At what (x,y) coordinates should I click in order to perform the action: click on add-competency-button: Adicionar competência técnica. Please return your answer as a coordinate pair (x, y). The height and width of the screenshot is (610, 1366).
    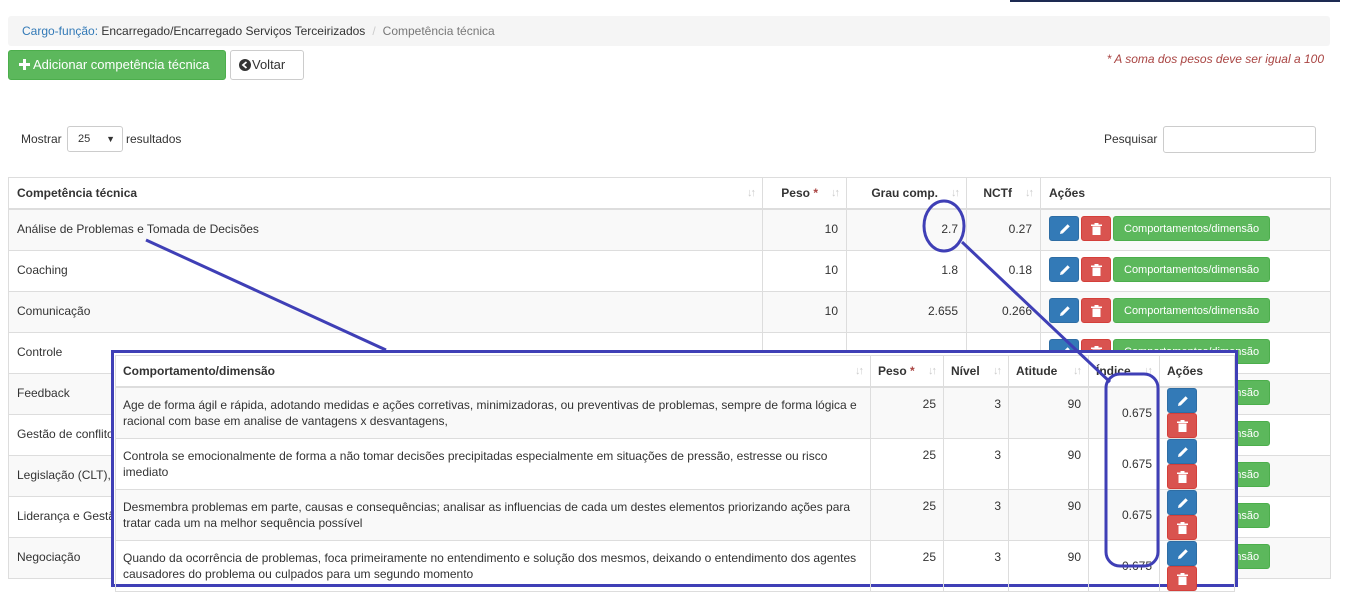
    Looking at the image, I should click on (117, 65).